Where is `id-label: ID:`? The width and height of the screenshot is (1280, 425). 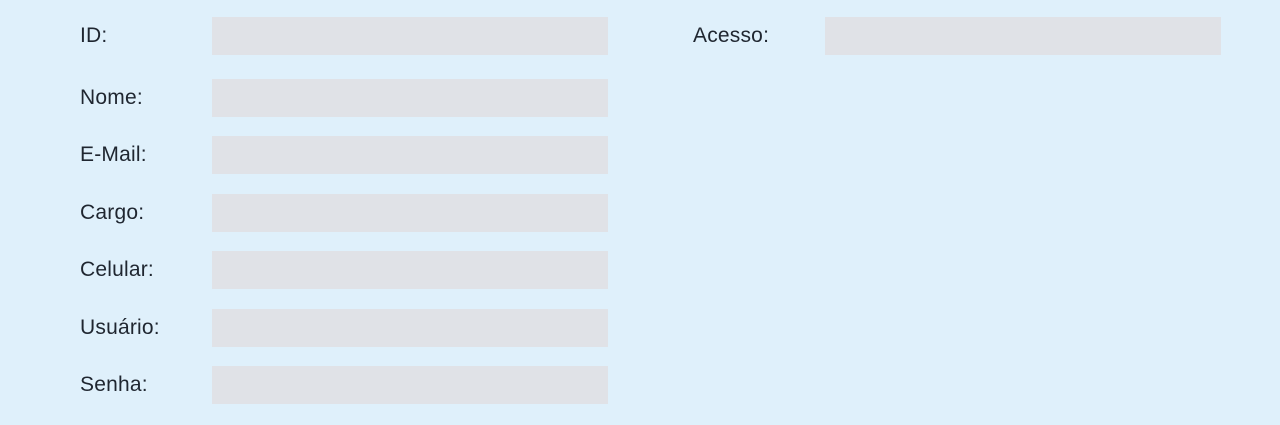 id-label: ID: is located at coordinates (94, 35).